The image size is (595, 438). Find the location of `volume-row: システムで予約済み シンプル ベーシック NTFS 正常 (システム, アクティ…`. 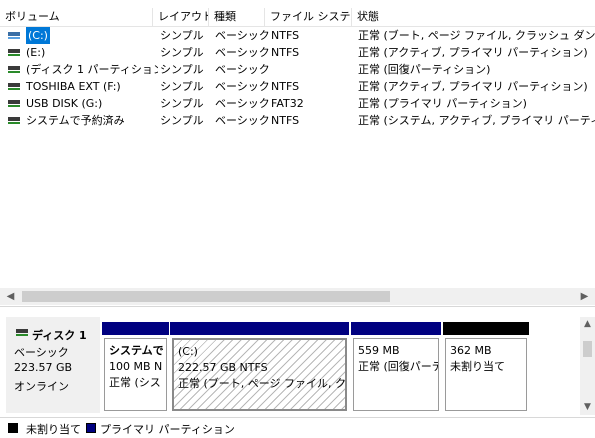

volume-row: システムで予約済み シンプル ベーシック NTFS 正常 (システム, アクティ… is located at coordinates (297, 120).